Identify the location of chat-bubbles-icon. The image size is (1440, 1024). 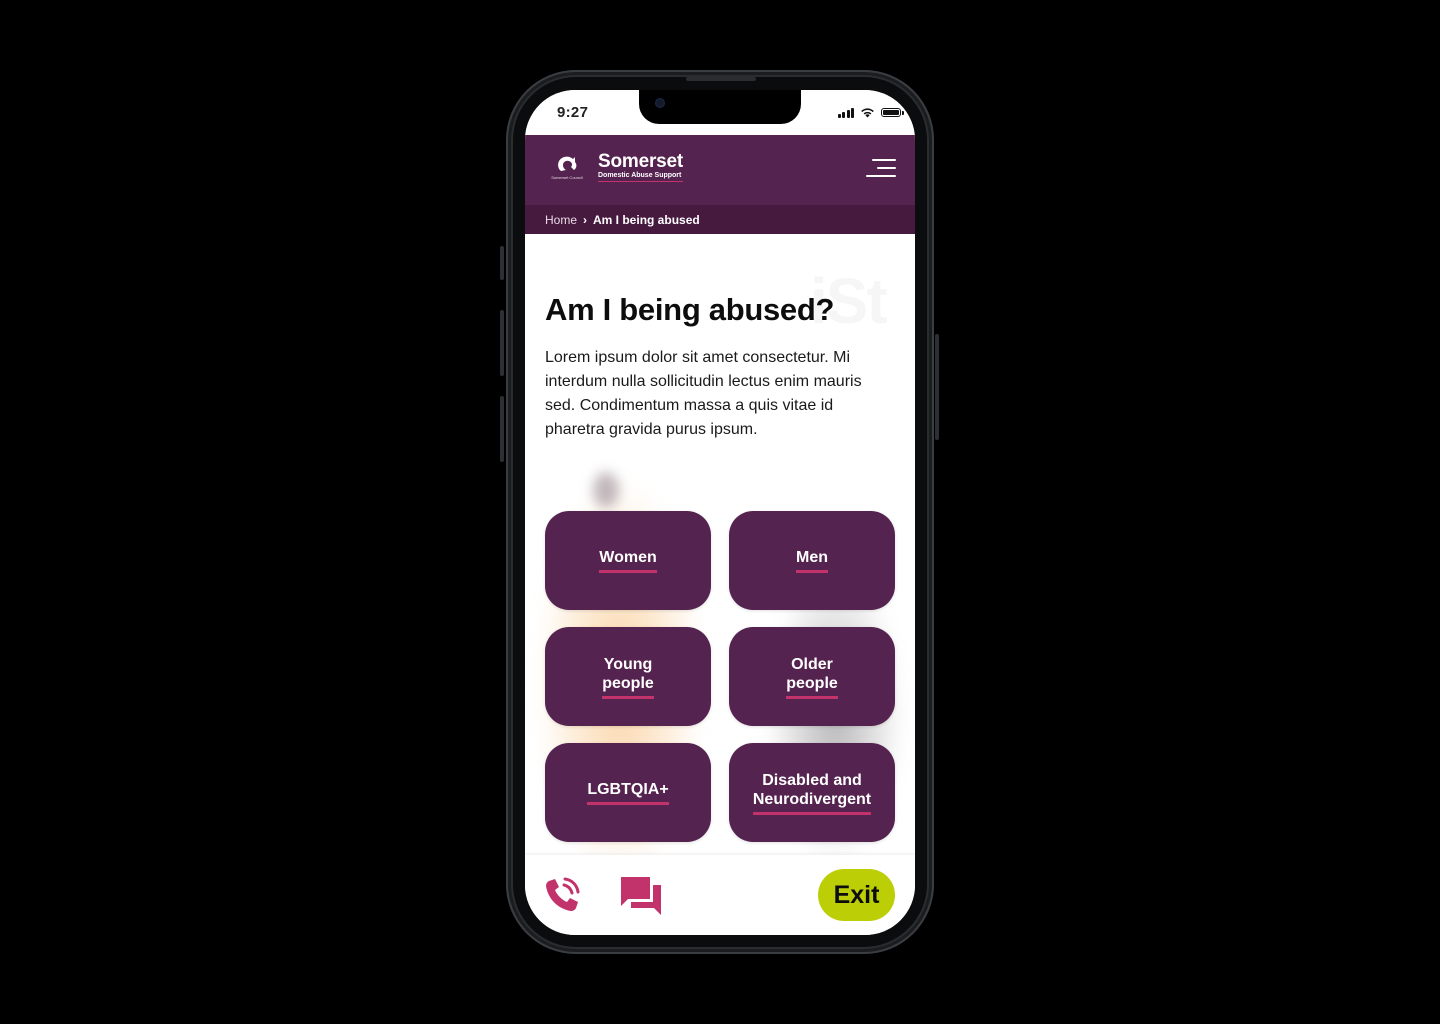
(641, 896).